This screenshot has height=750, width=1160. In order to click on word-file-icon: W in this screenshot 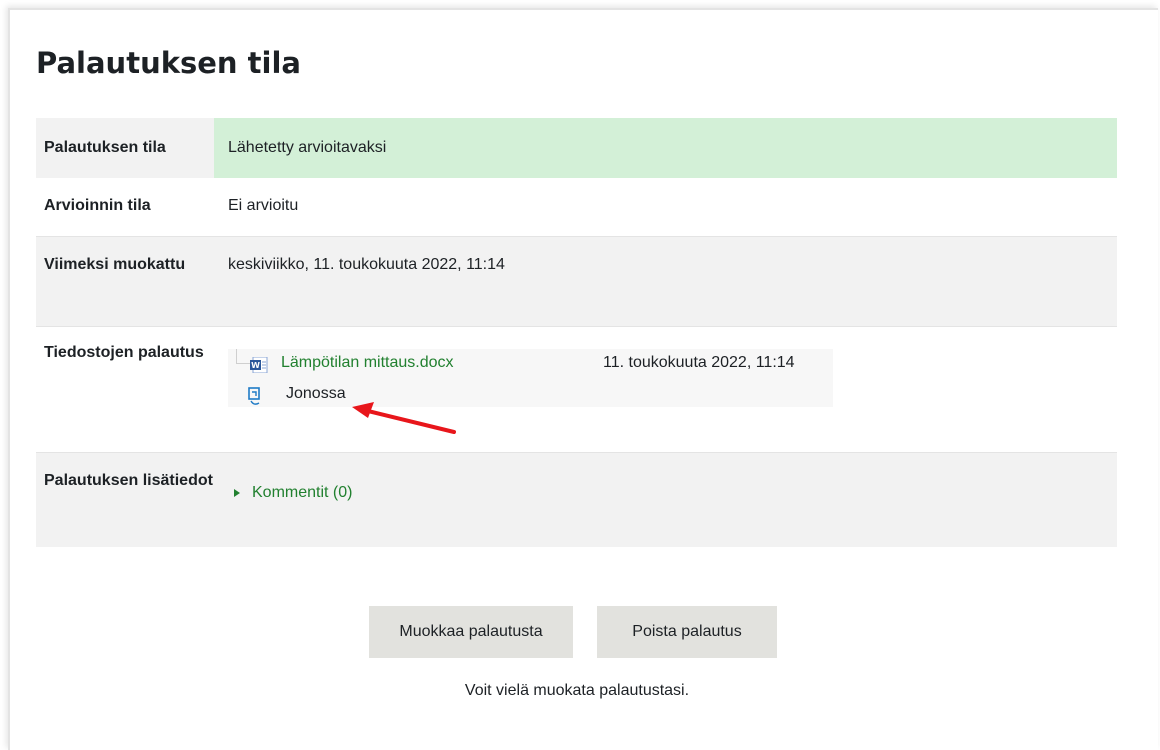, I will do `click(259, 369)`.